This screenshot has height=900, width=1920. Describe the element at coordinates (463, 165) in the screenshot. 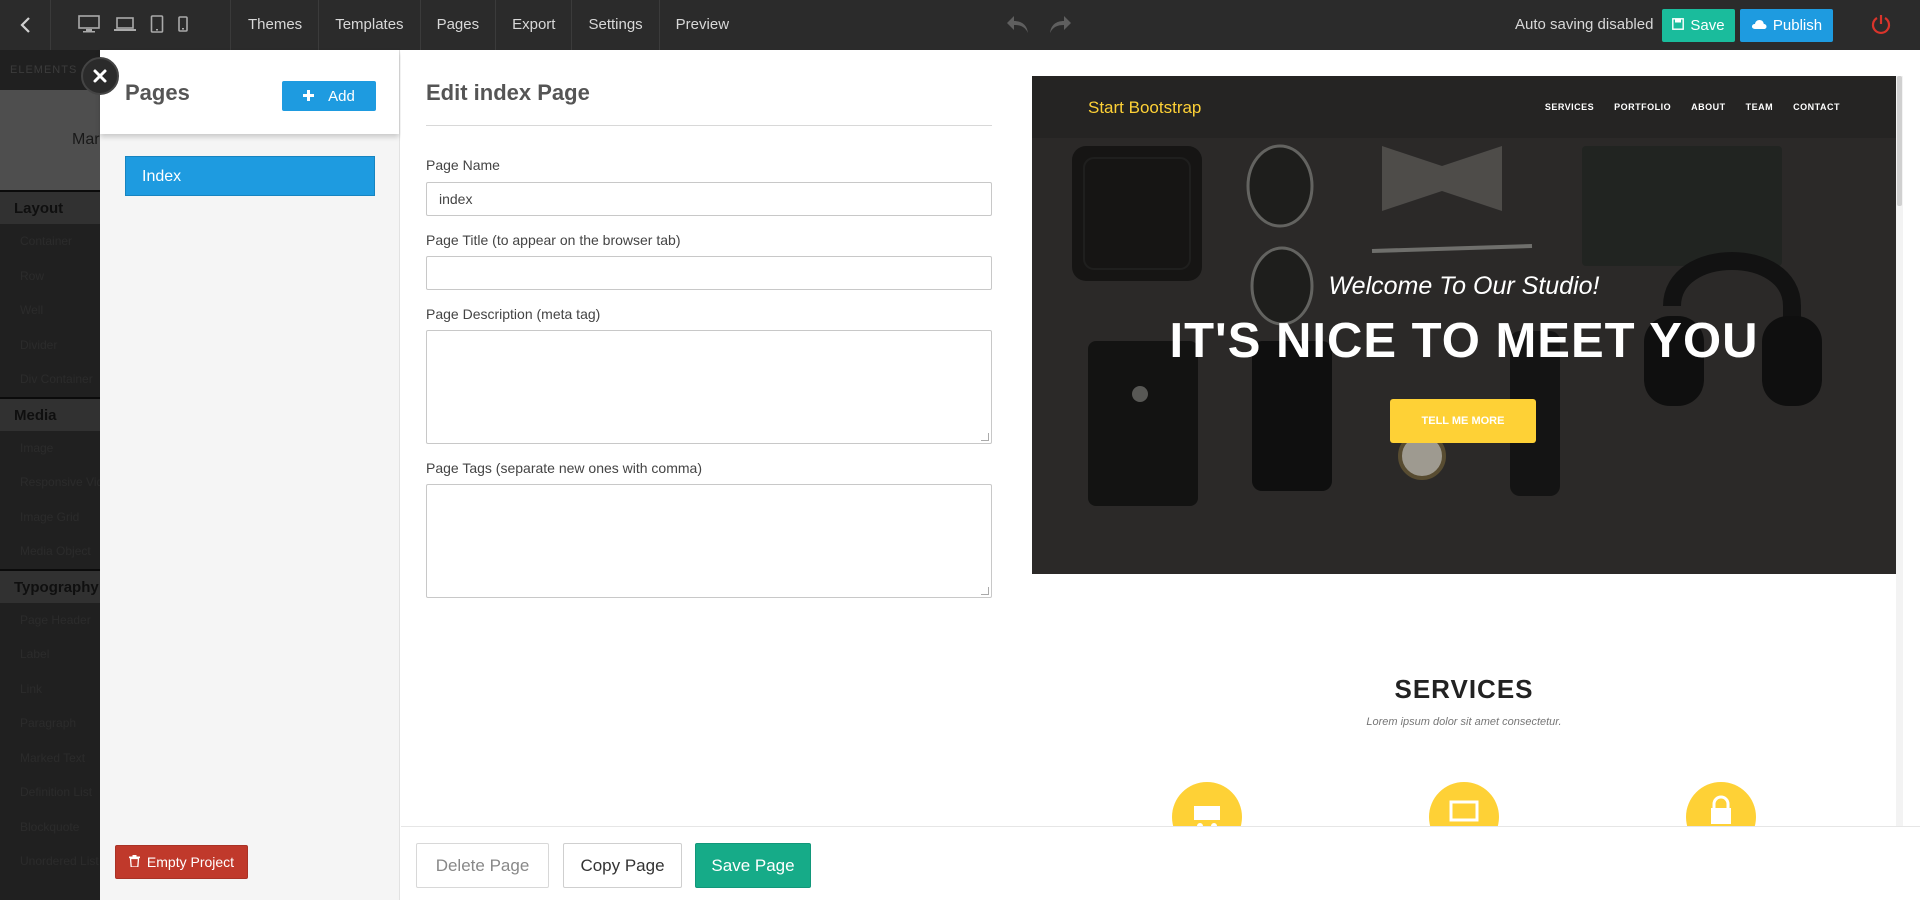

I see `page-name-label: Page Name` at that location.